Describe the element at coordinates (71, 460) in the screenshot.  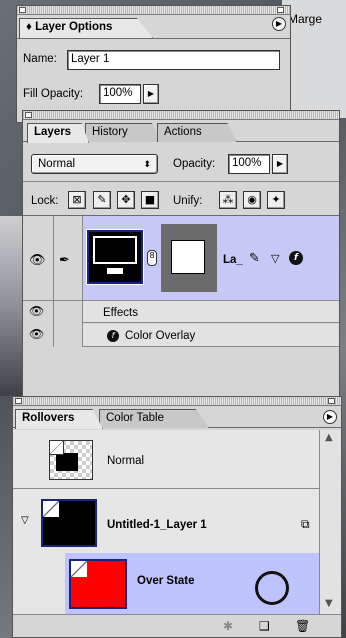
I see `normal-state-thumbnail` at that location.